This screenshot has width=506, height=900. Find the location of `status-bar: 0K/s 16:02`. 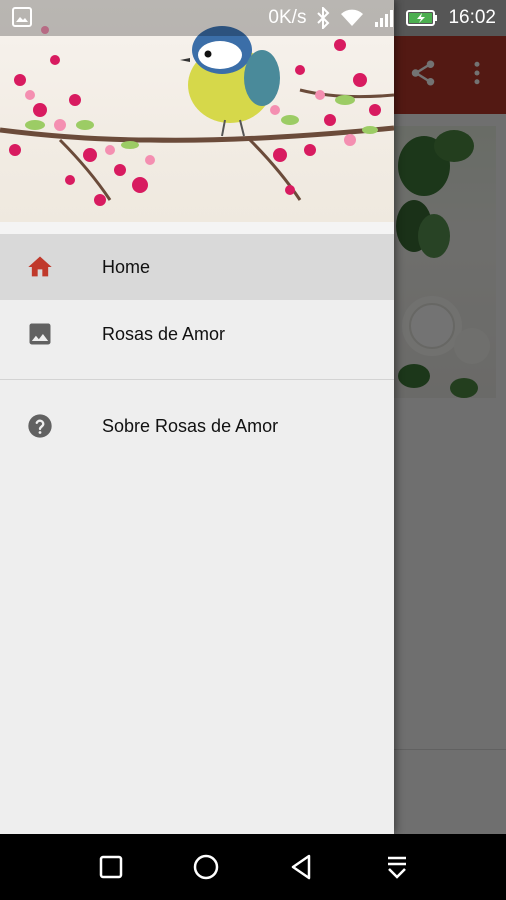

status-bar: 0K/s 16:02 is located at coordinates (253, 18).